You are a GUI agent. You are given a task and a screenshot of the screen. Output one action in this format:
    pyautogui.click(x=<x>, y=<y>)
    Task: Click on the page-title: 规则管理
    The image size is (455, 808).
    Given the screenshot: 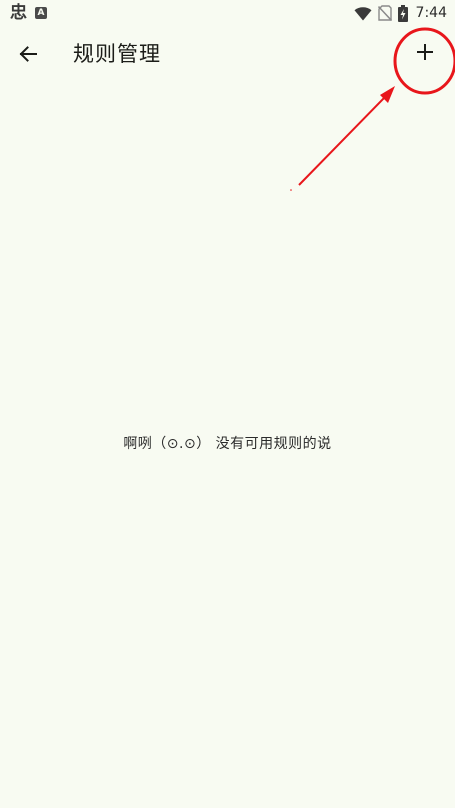 What is the action you would take?
    pyautogui.click(x=117, y=54)
    